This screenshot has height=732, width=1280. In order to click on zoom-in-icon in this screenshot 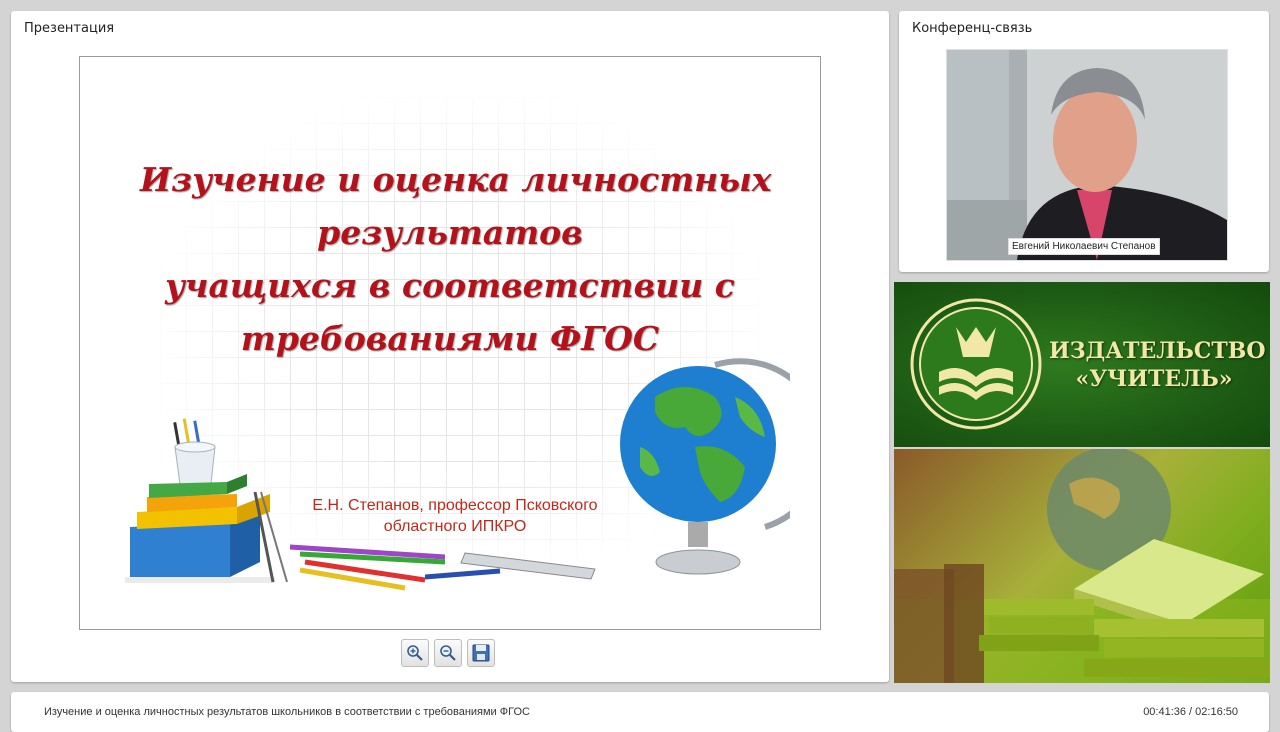, I will do `click(415, 653)`.